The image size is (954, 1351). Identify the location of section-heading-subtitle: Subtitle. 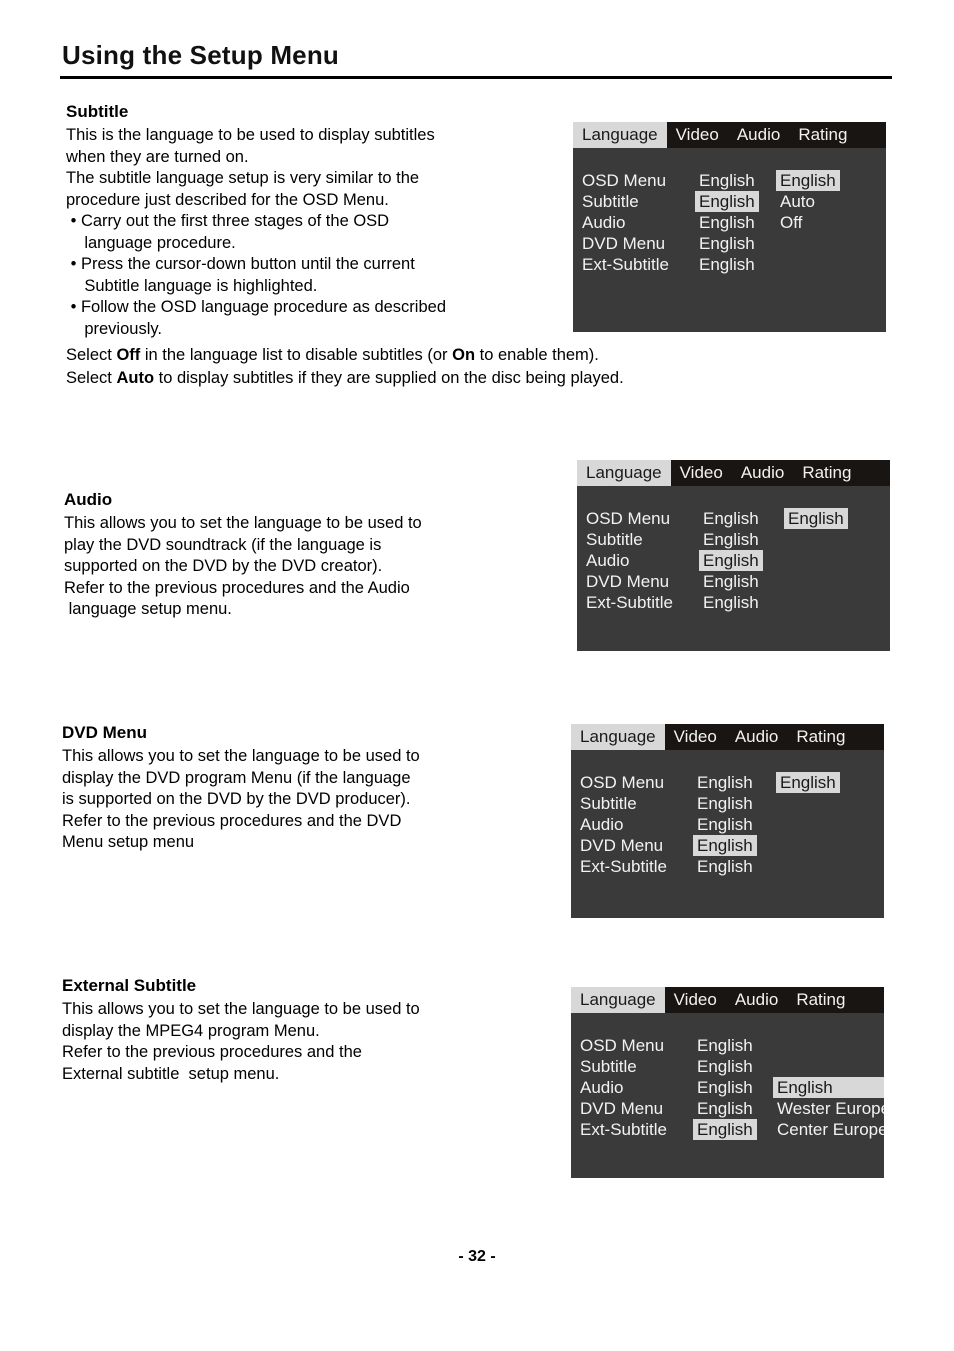
(97, 111).